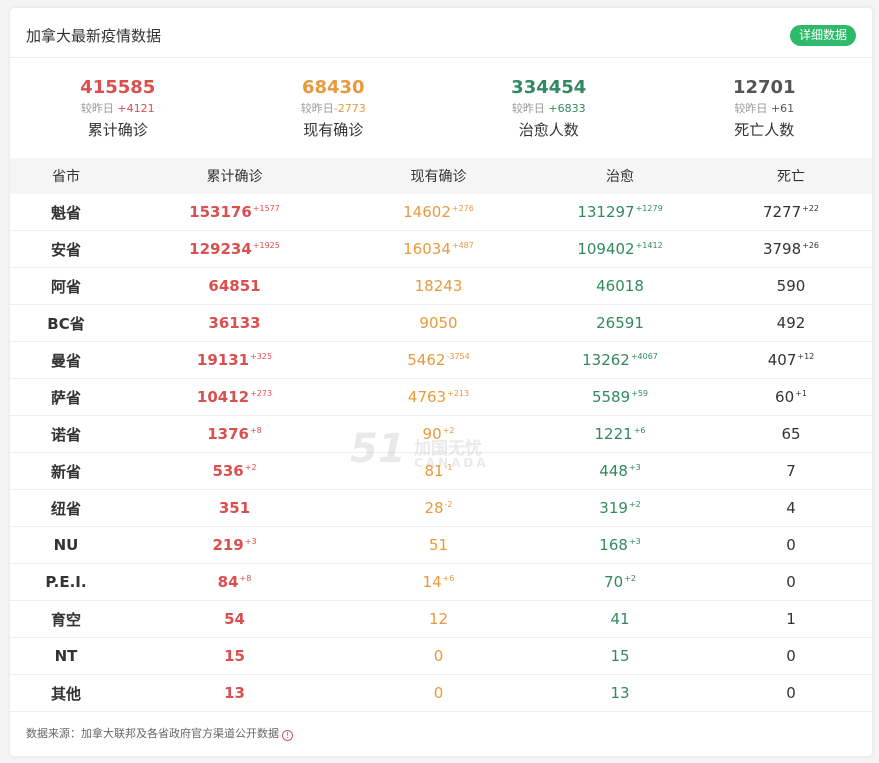  What do you see at coordinates (152, 733) in the screenshot?
I see `data-source-text: 数据来源：加拿大联邦及各省政府官方渠道公开数据` at bounding box center [152, 733].